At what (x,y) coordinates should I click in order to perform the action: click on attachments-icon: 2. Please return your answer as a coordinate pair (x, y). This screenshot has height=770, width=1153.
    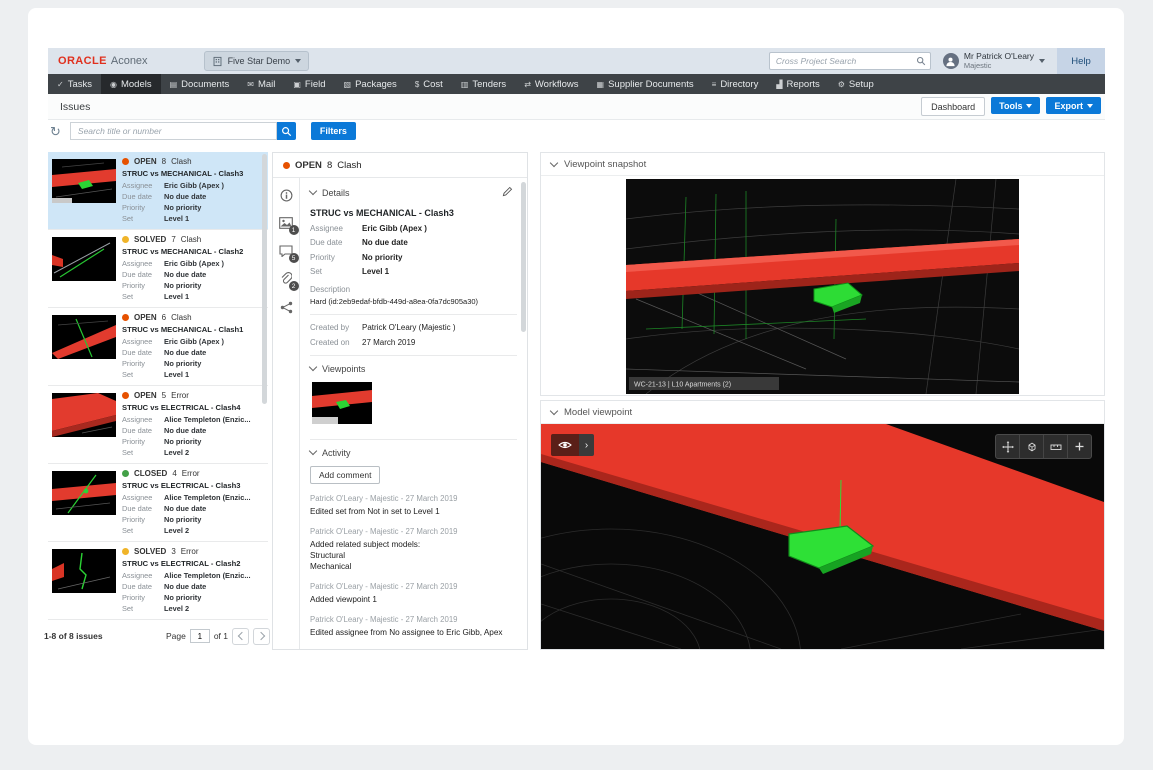
    Looking at the image, I should click on (289, 281).